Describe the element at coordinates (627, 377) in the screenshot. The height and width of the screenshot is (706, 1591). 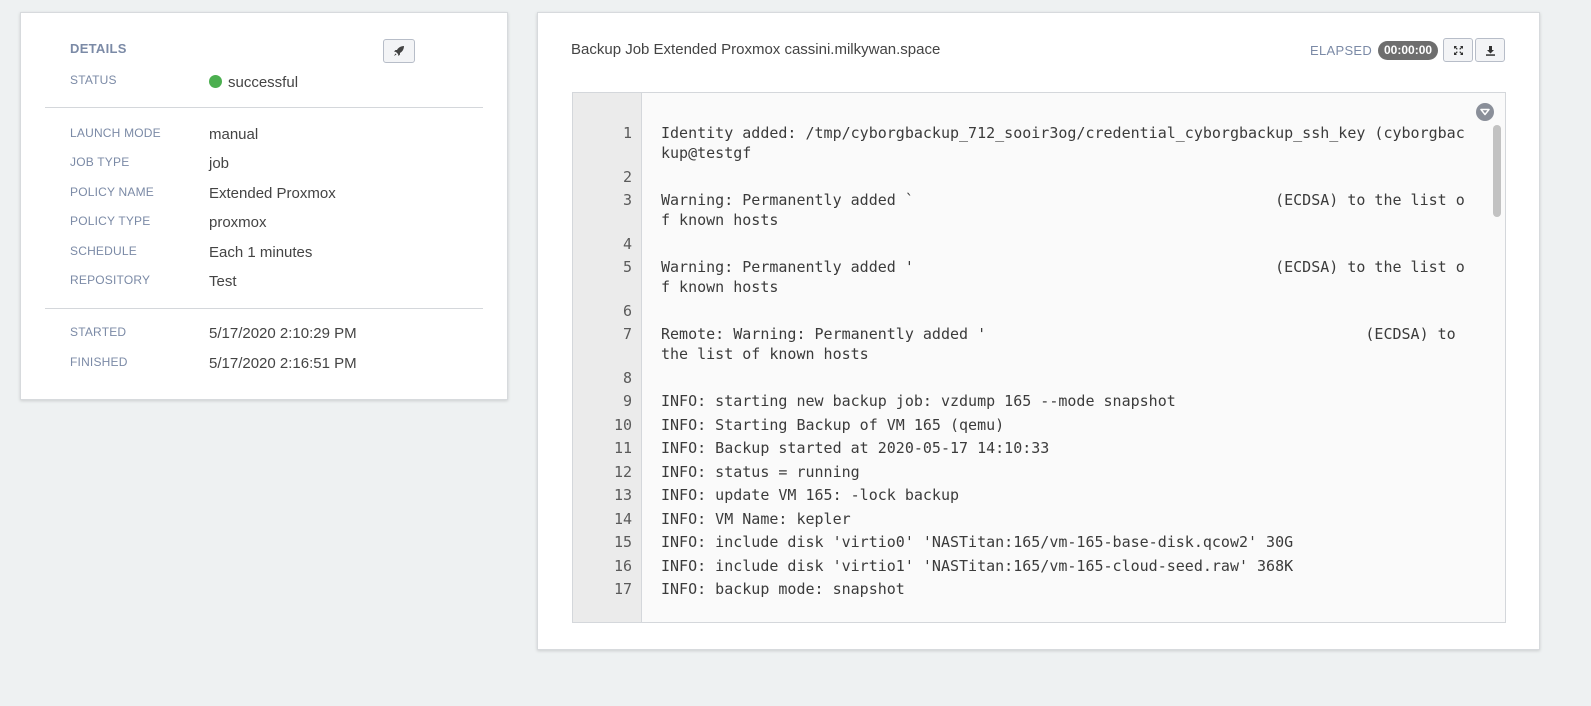
I see `line-number: 8` at that location.